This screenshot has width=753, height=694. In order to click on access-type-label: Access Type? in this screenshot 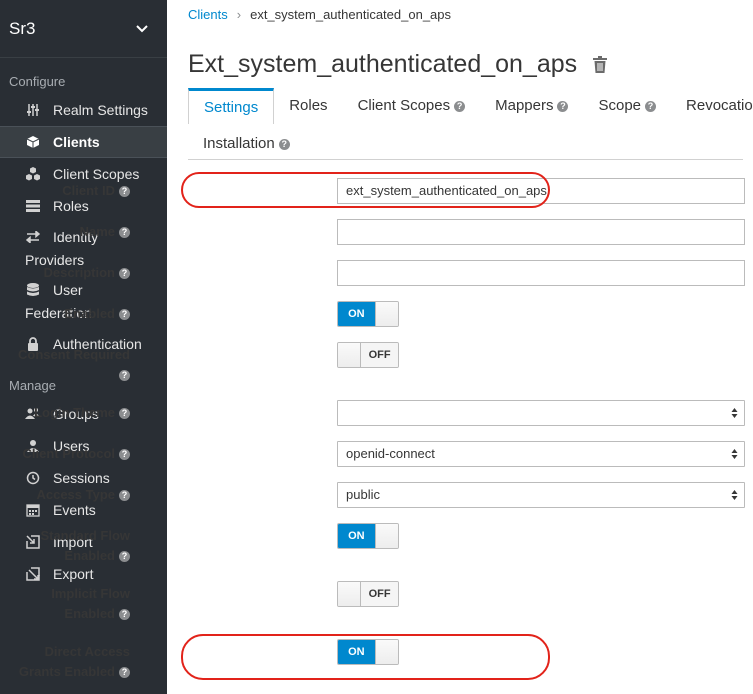, I will do `click(65, 495)`.